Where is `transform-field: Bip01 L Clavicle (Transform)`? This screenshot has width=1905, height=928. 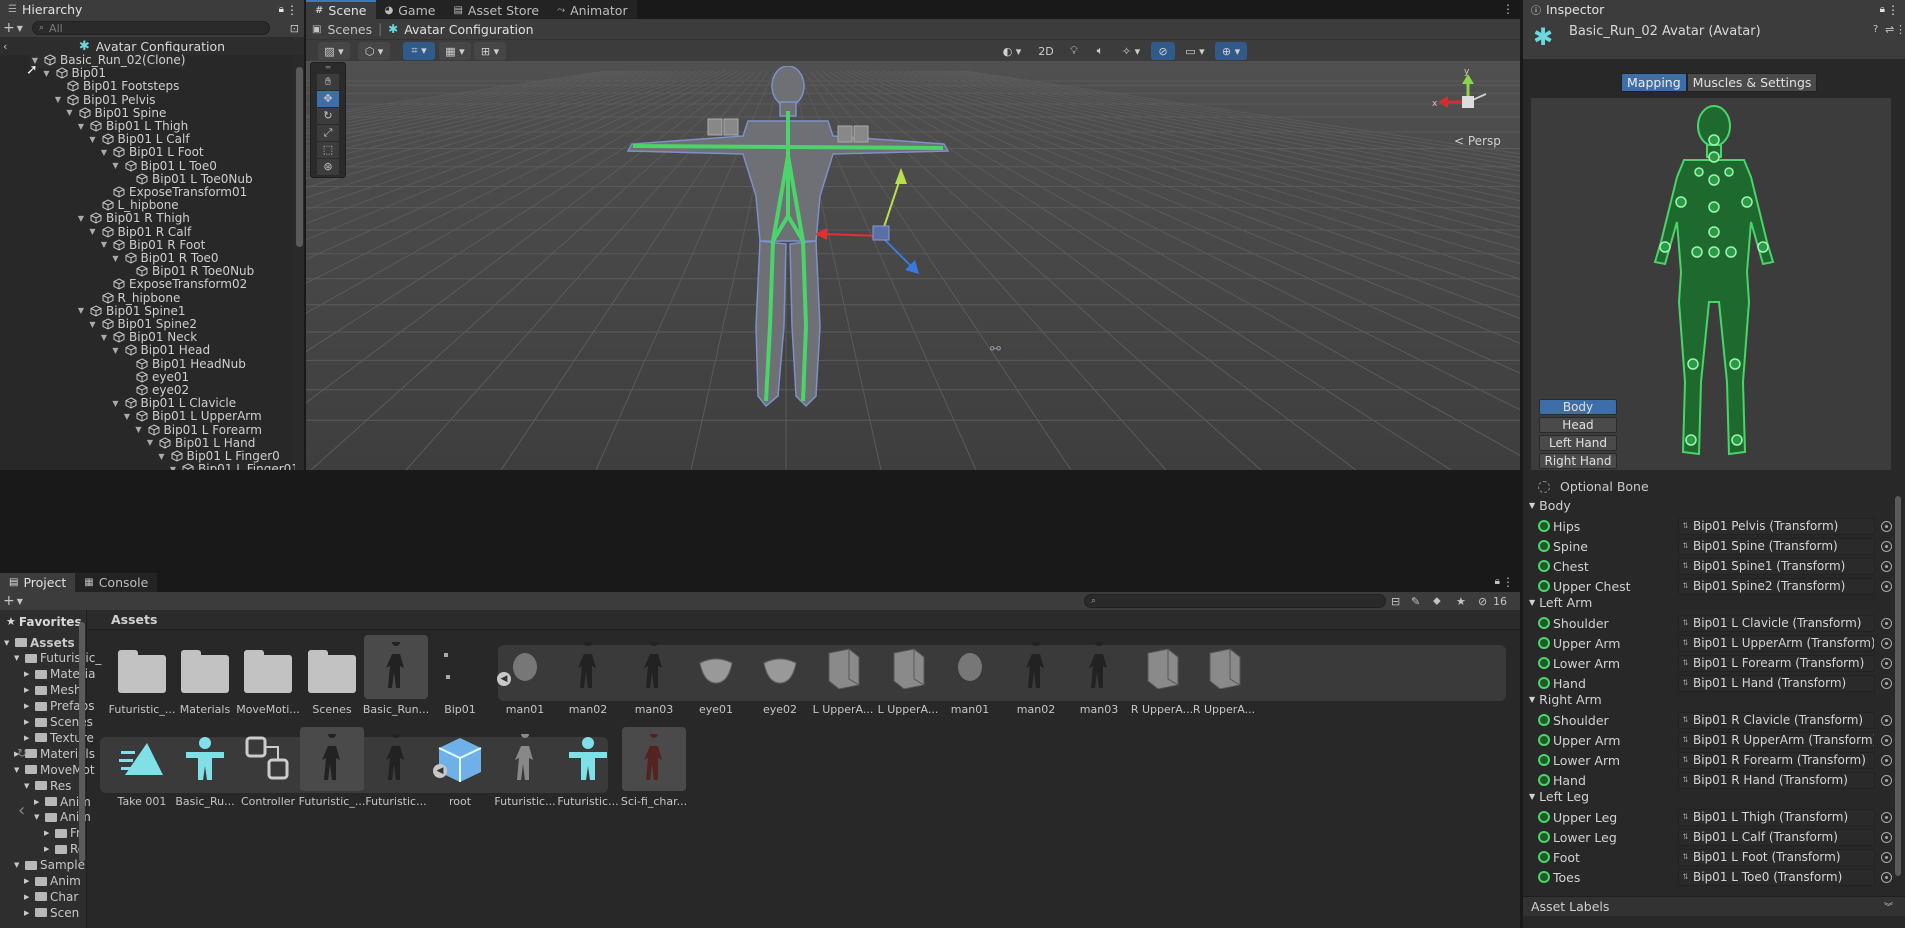 transform-field: Bip01 L Clavicle (Transform) is located at coordinates (1776, 623).